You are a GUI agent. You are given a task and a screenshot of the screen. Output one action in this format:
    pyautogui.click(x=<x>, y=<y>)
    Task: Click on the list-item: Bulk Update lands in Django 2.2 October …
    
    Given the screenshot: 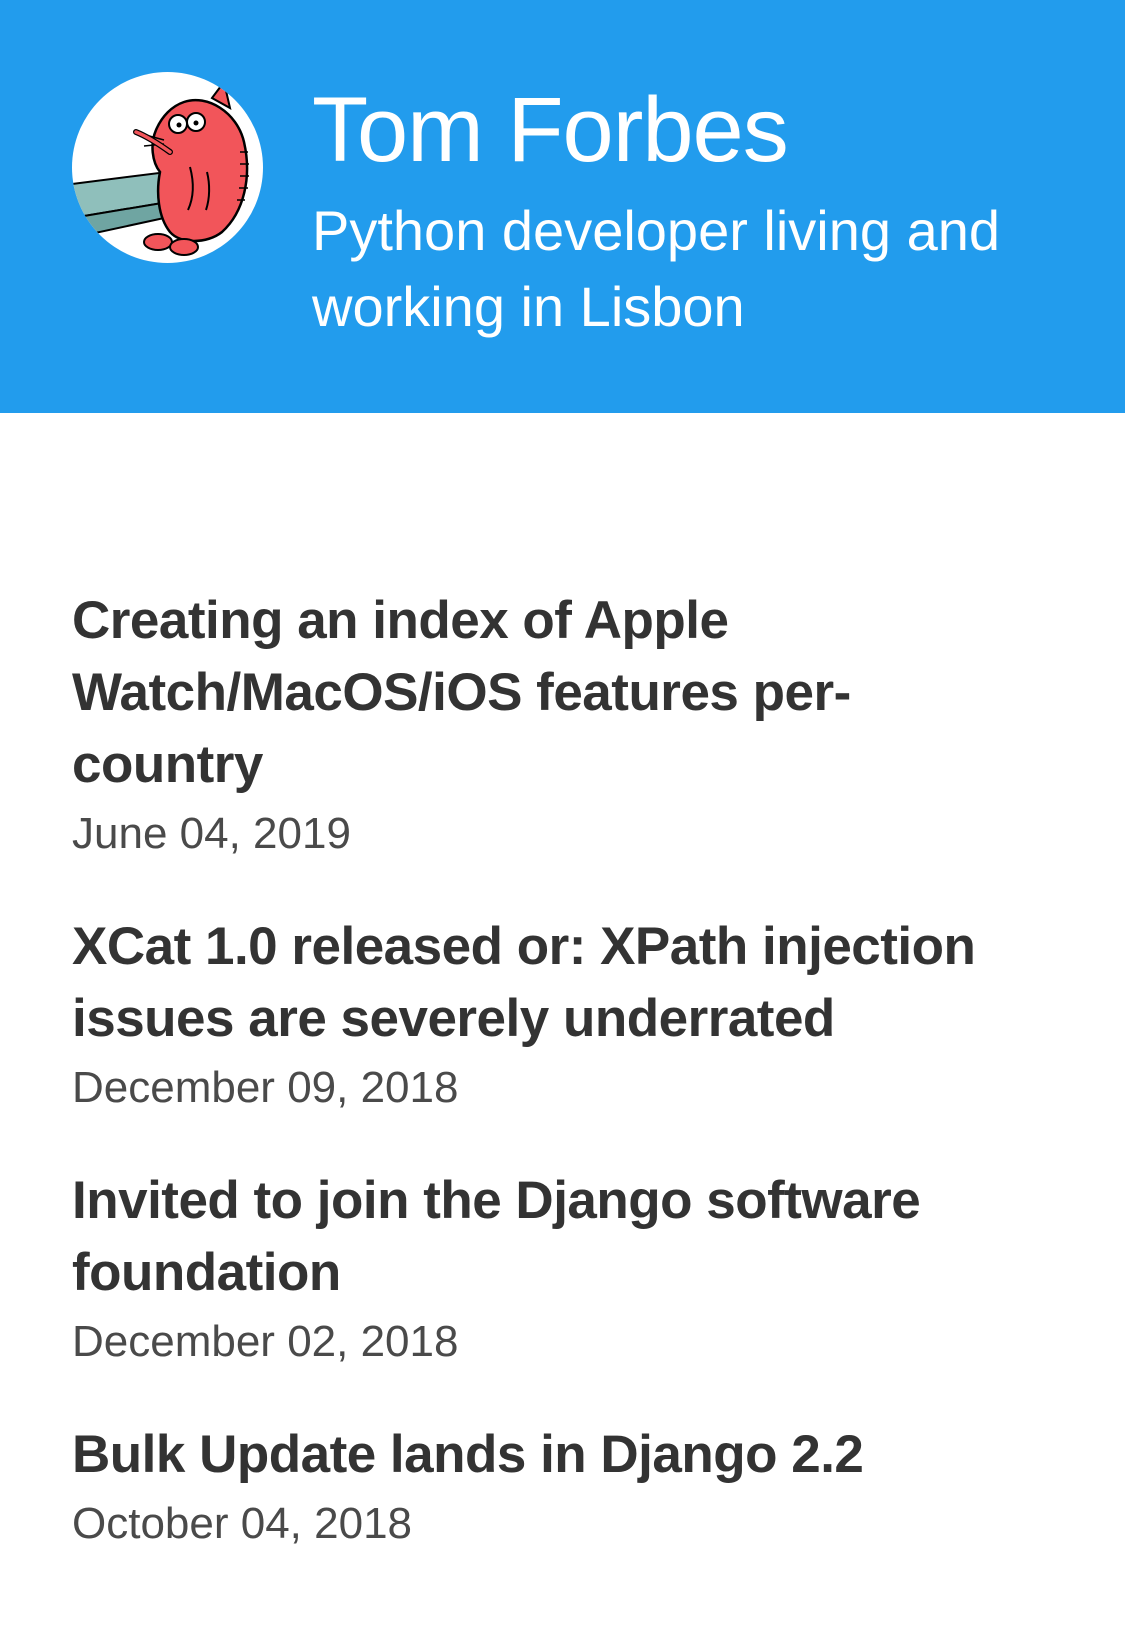 What is the action you would take?
    pyautogui.click(x=552, y=1487)
    